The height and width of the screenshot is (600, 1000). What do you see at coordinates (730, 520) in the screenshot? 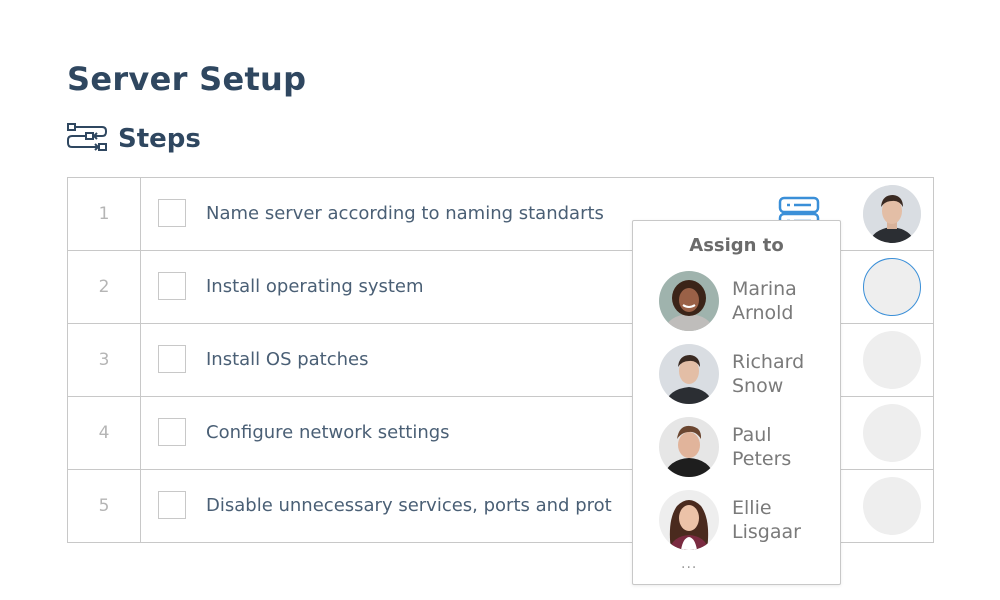
I see `assignee-option: Ellie Lisgaar` at bounding box center [730, 520].